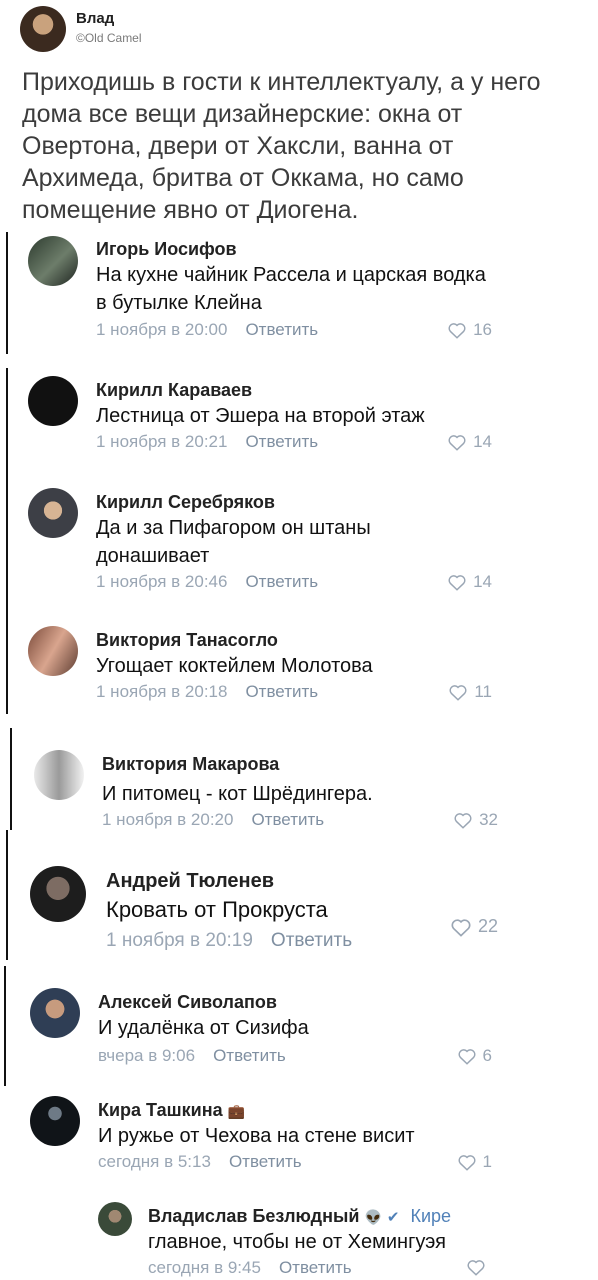 This screenshot has height=1280, width=598. What do you see at coordinates (146, 1055) in the screenshot?
I see `comment-time: вчера в 9:06` at bounding box center [146, 1055].